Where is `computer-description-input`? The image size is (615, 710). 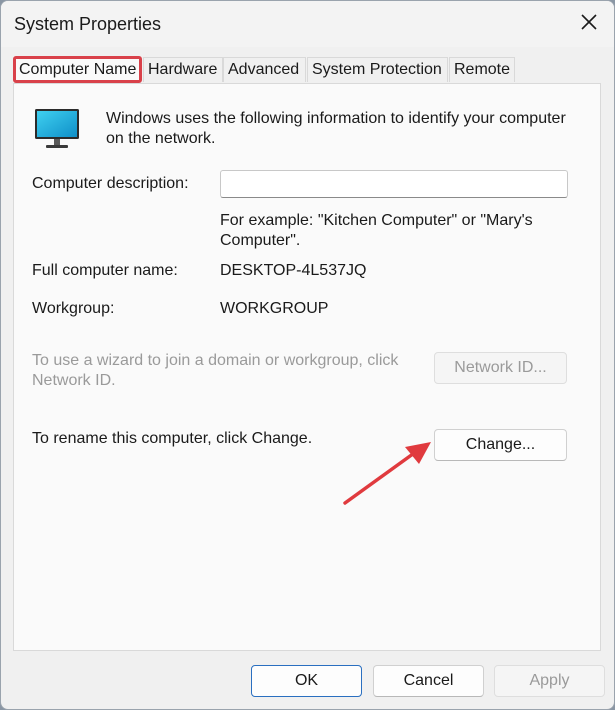 computer-description-input is located at coordinates (394, 184).